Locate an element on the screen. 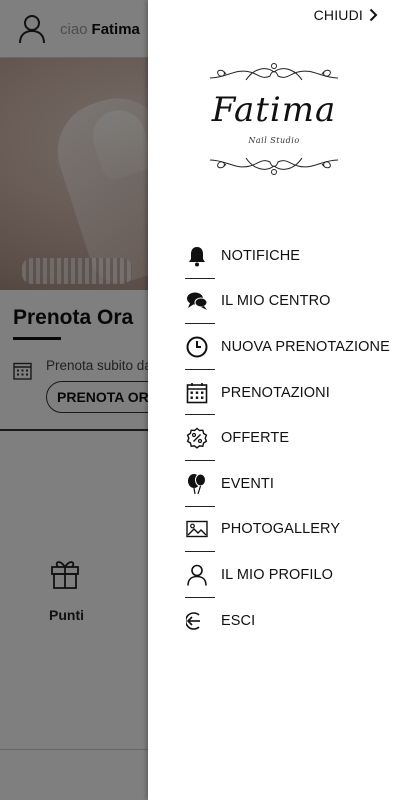  menu-item-photogallery: PHOTOGALLERY is located at coordinates (292, 530).